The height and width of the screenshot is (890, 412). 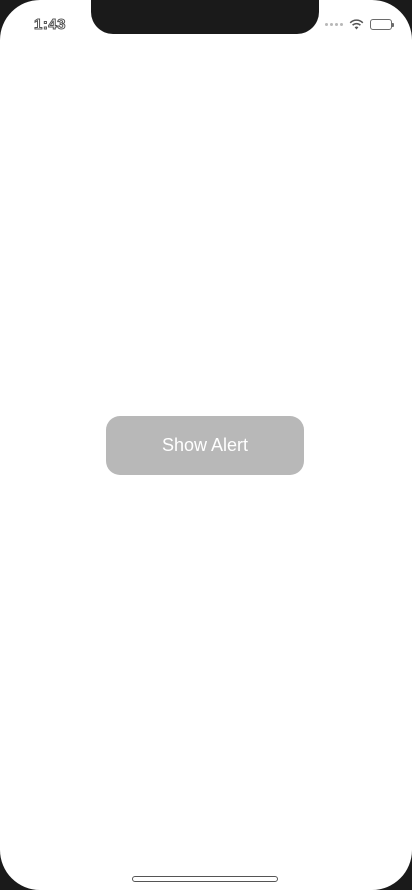 What do you see at coordinates (356, 24) in the screenshot?
I see `wifi-icon` at bounding box center [356, 24].